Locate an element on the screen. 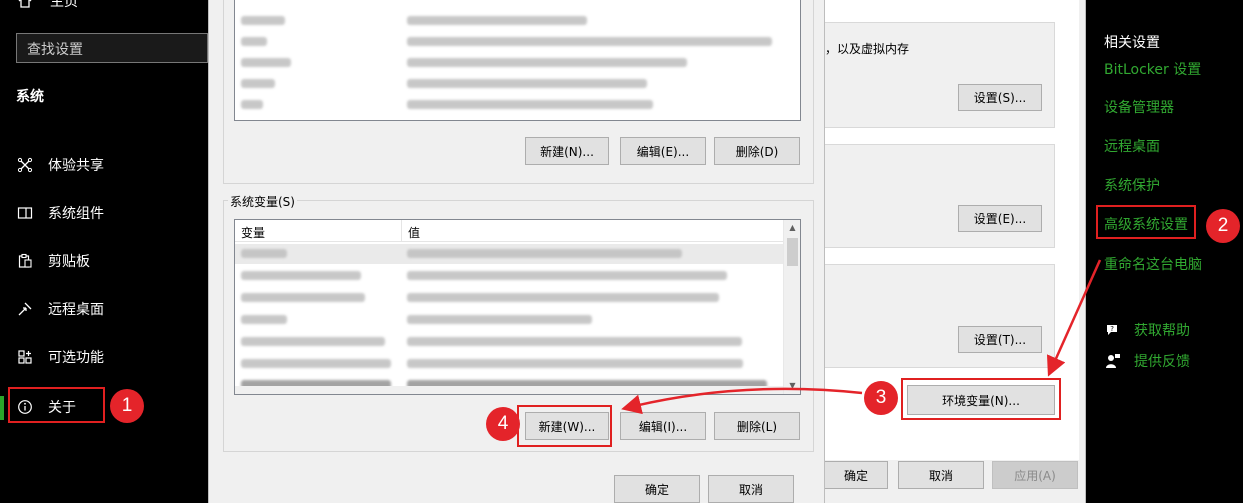  arrow-step2-to-step3 is located at coordinates (1074, 318).